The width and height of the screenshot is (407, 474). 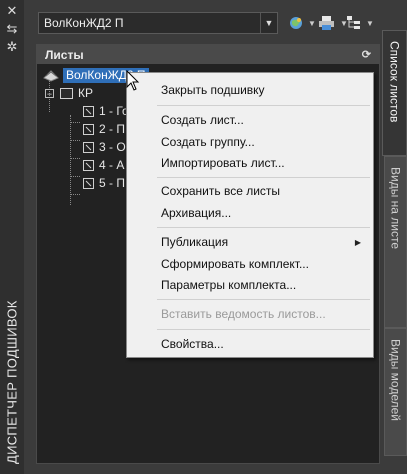 I want to click on sheet-label: 1 - Го, so click(x=114, y=111).